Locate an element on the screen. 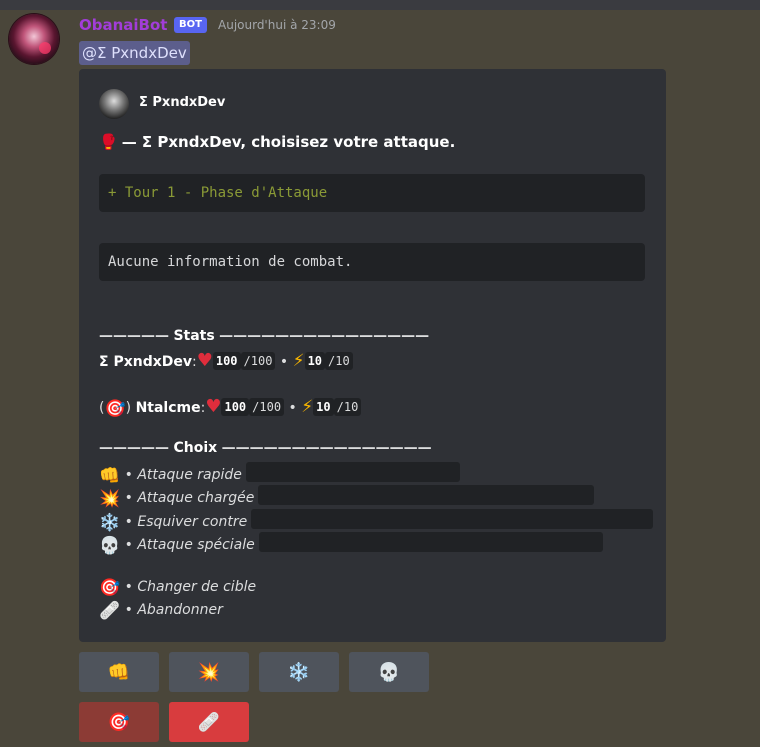  choice-special-attack: 💀 • Attaque spéciale is located at coordinates (351, 544).